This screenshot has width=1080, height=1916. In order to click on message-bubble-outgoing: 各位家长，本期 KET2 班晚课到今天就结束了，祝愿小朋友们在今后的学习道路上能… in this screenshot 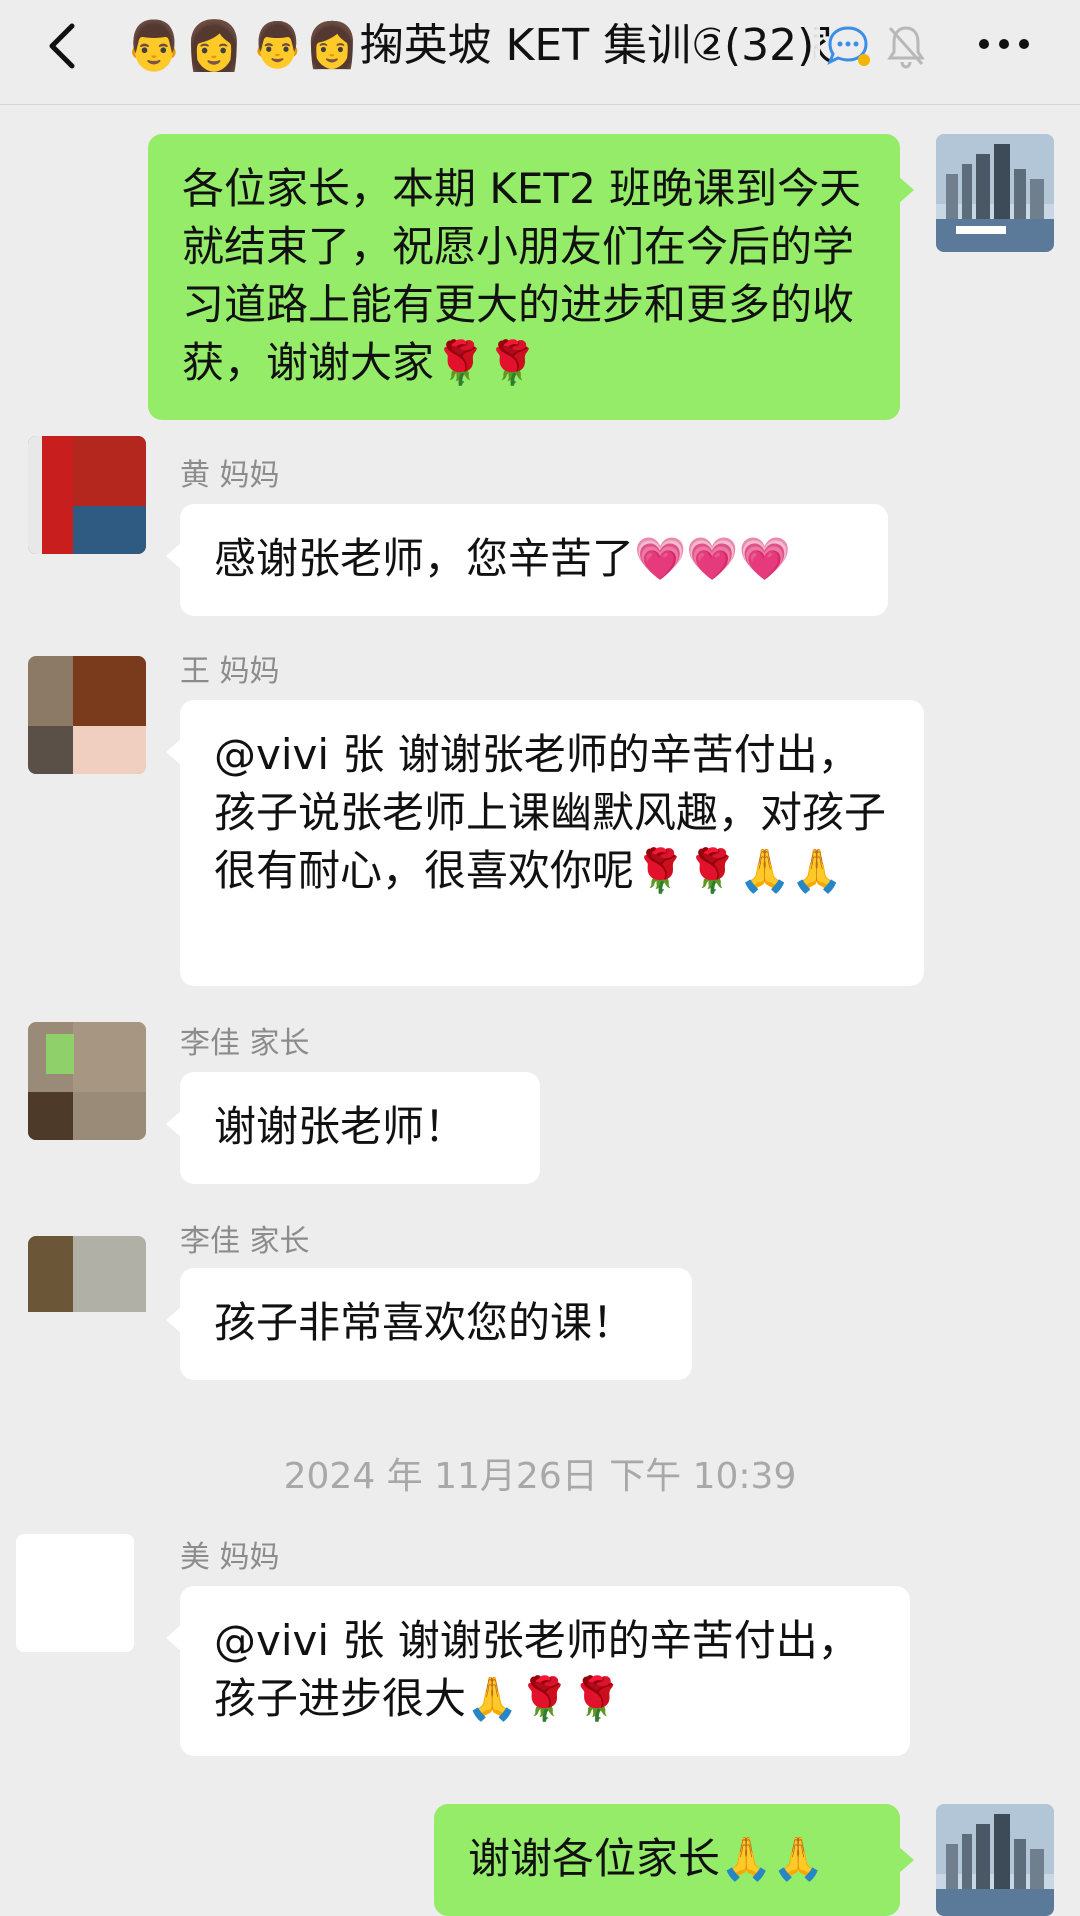, I will do `click(531, 277)`.